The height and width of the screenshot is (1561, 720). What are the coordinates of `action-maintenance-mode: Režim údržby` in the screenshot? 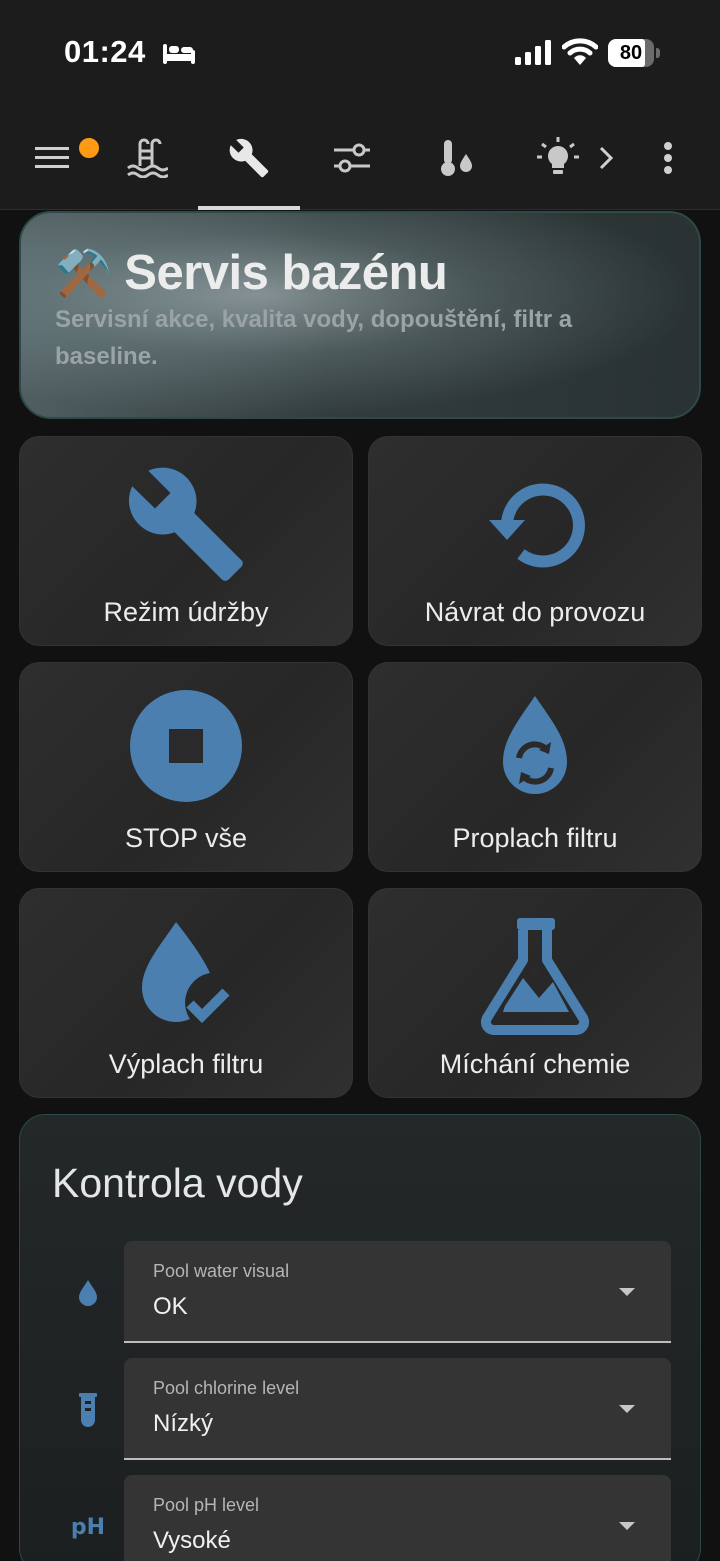 It's located at (186, 541).